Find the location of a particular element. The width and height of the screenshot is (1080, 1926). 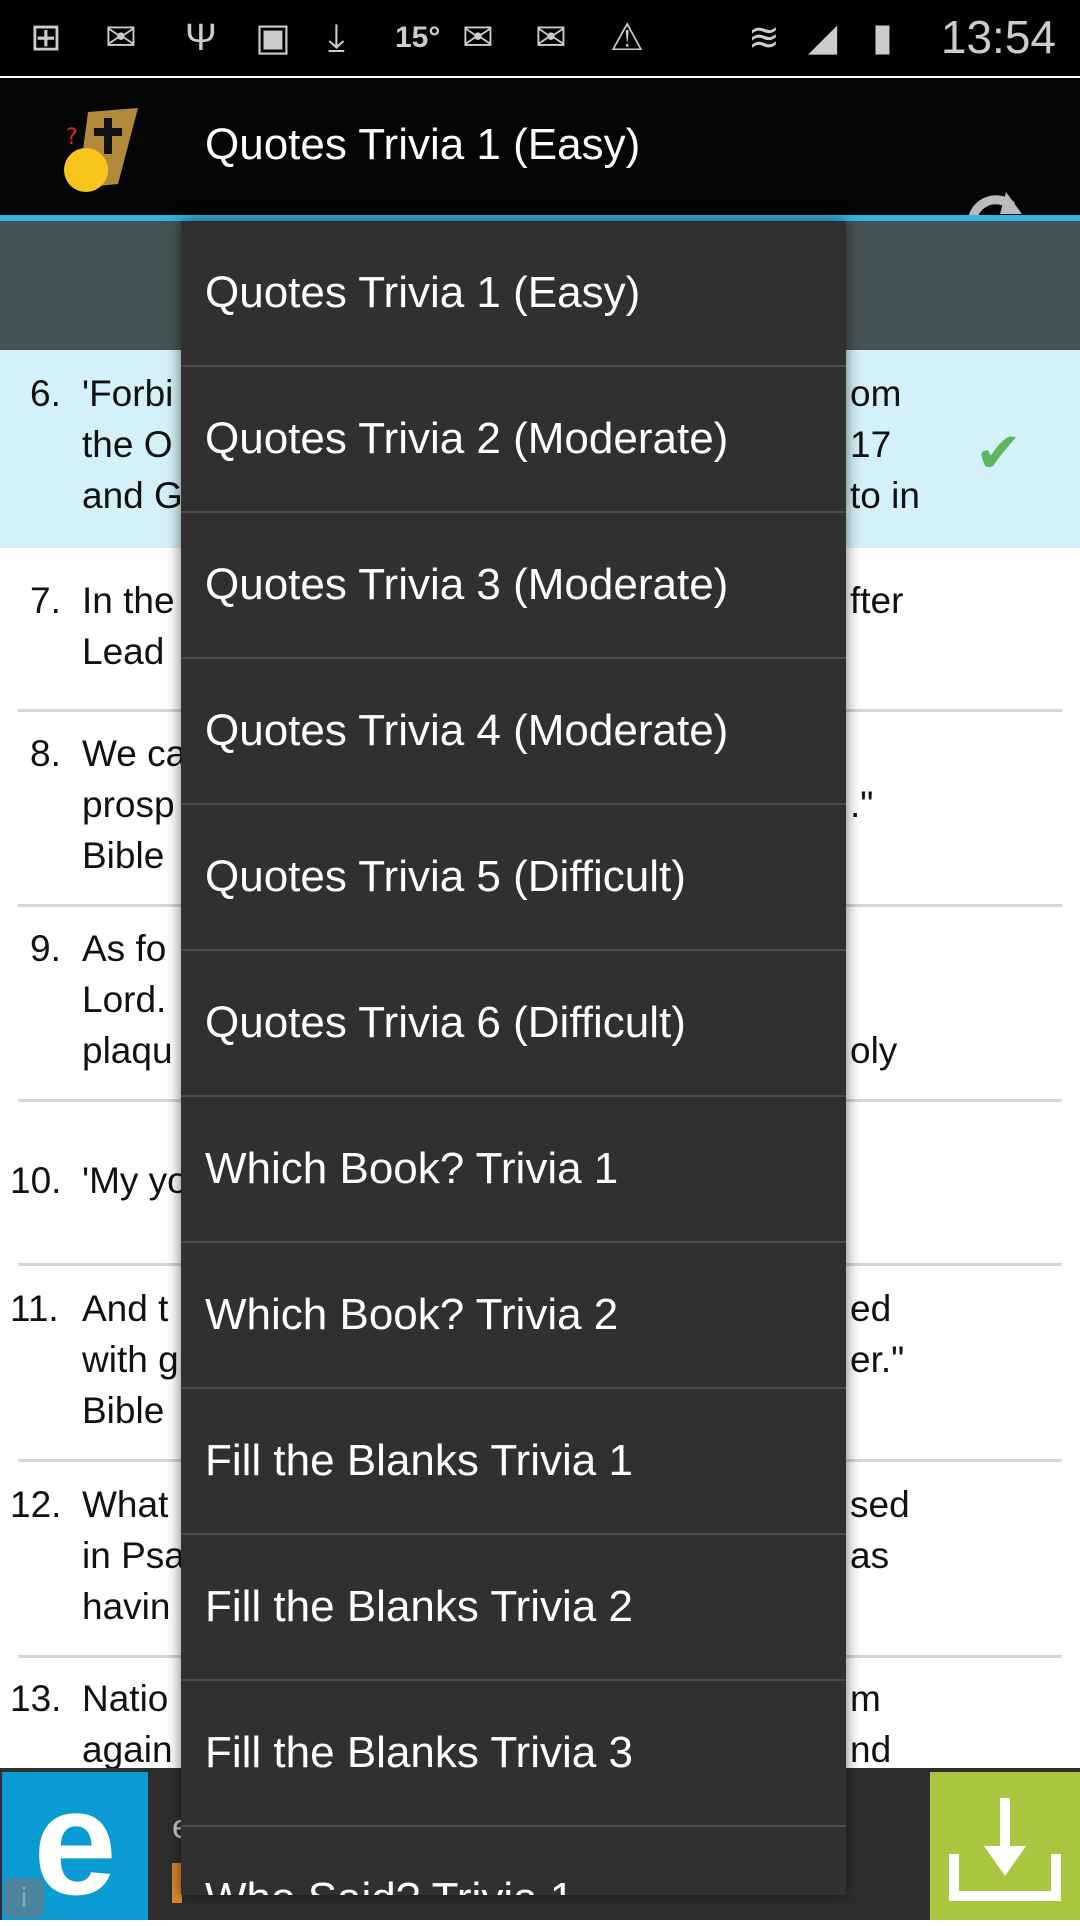

question-text-end: om is located at coordinates (876, 393).